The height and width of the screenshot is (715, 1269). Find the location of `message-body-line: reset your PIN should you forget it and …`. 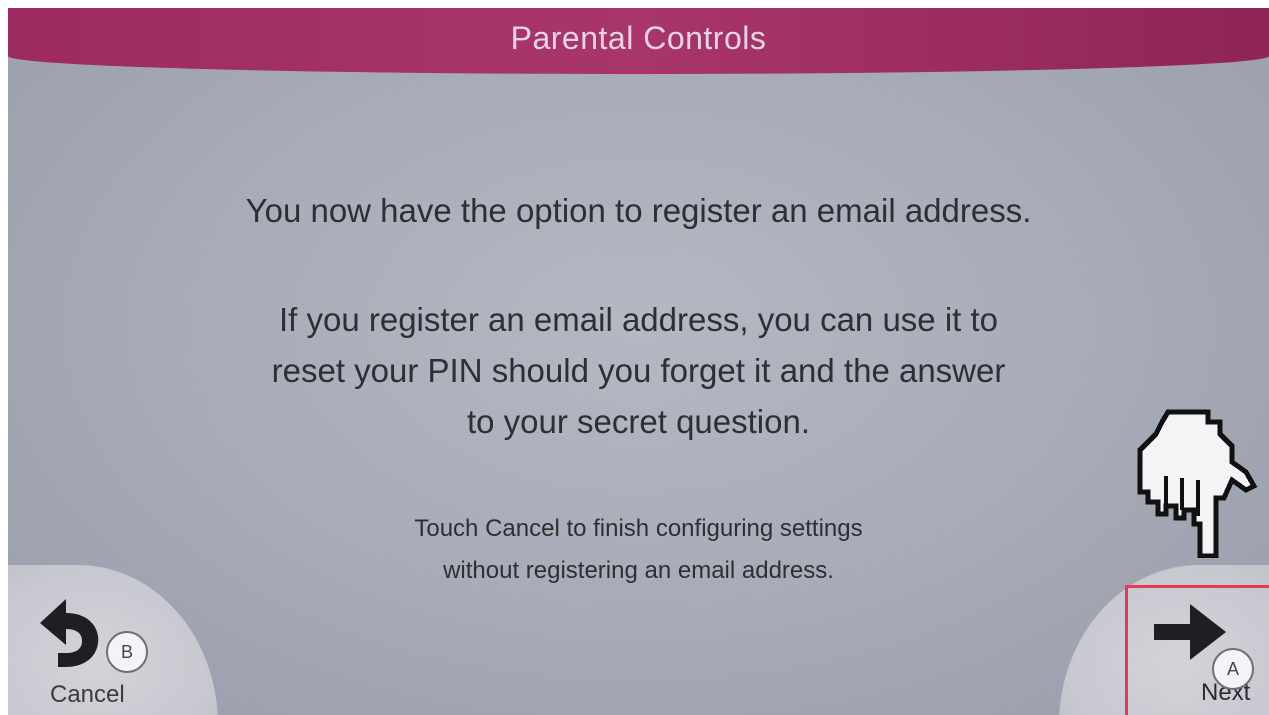

message-body-line: reset your PIN should you forget it and … is located at coordinates (638, 370).